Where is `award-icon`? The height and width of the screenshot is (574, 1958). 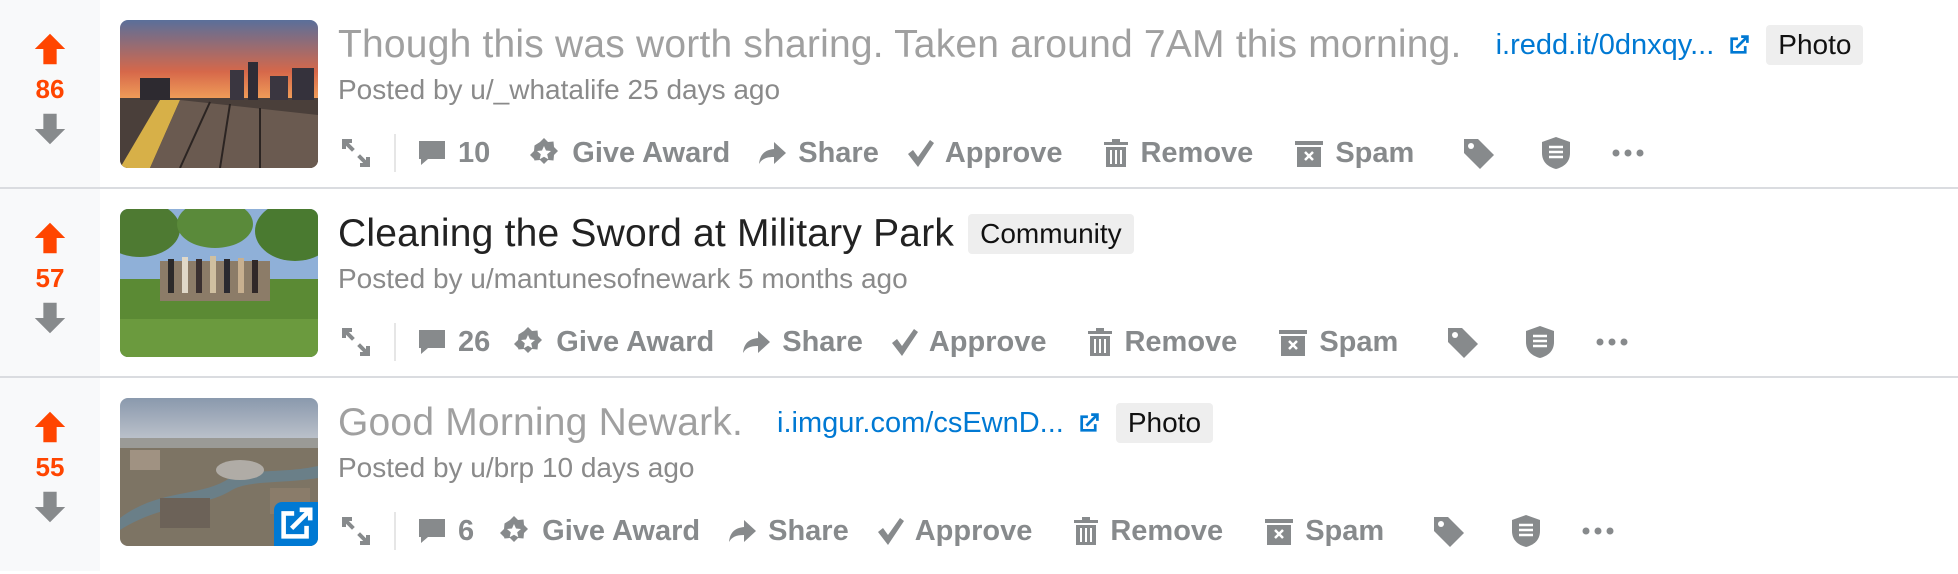
award-icon is located at coordinates (544, 151).